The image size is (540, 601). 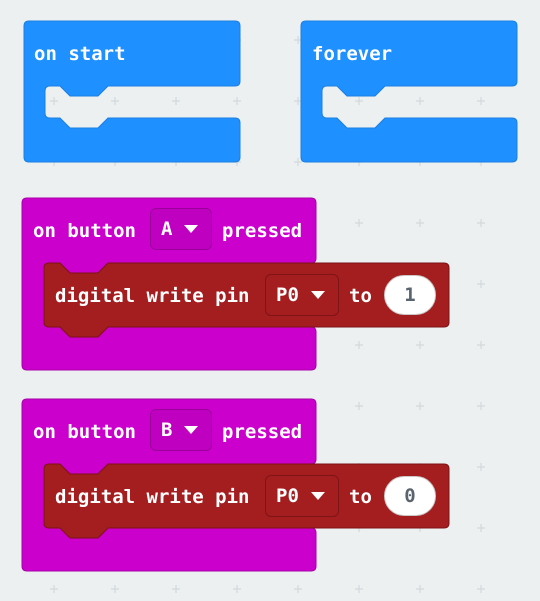 What do you see at coordinates (152, 497) in the screenshot?
I see `digital-write-b-label: digital write pin` at bounding box center [152, 497].